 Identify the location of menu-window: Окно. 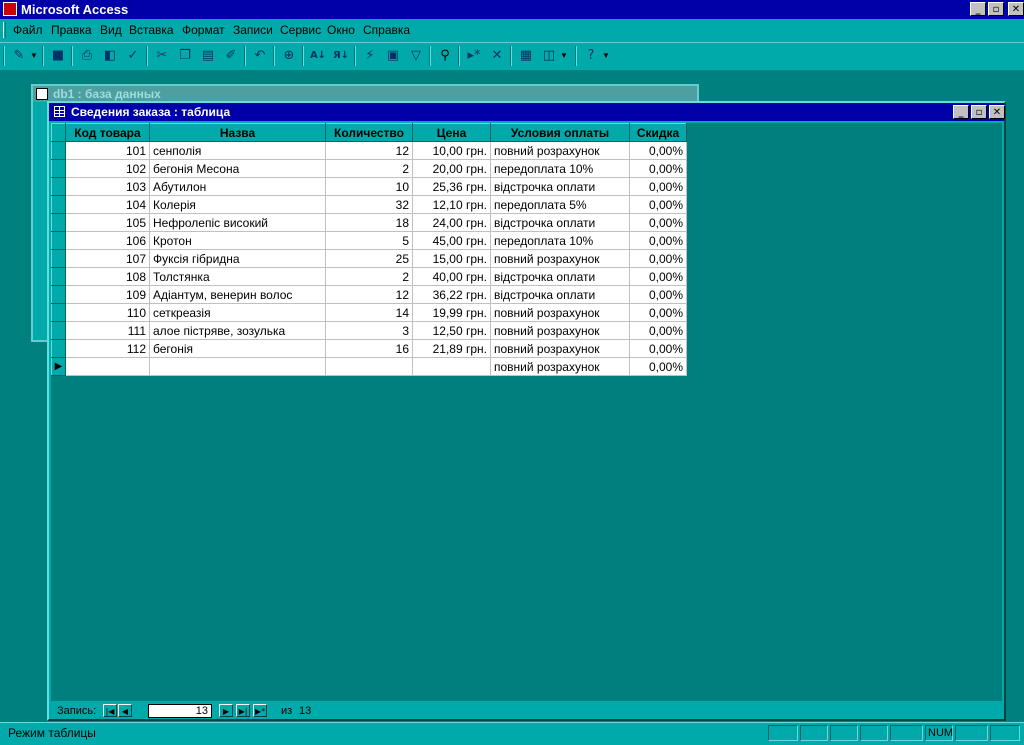
(341, 30).